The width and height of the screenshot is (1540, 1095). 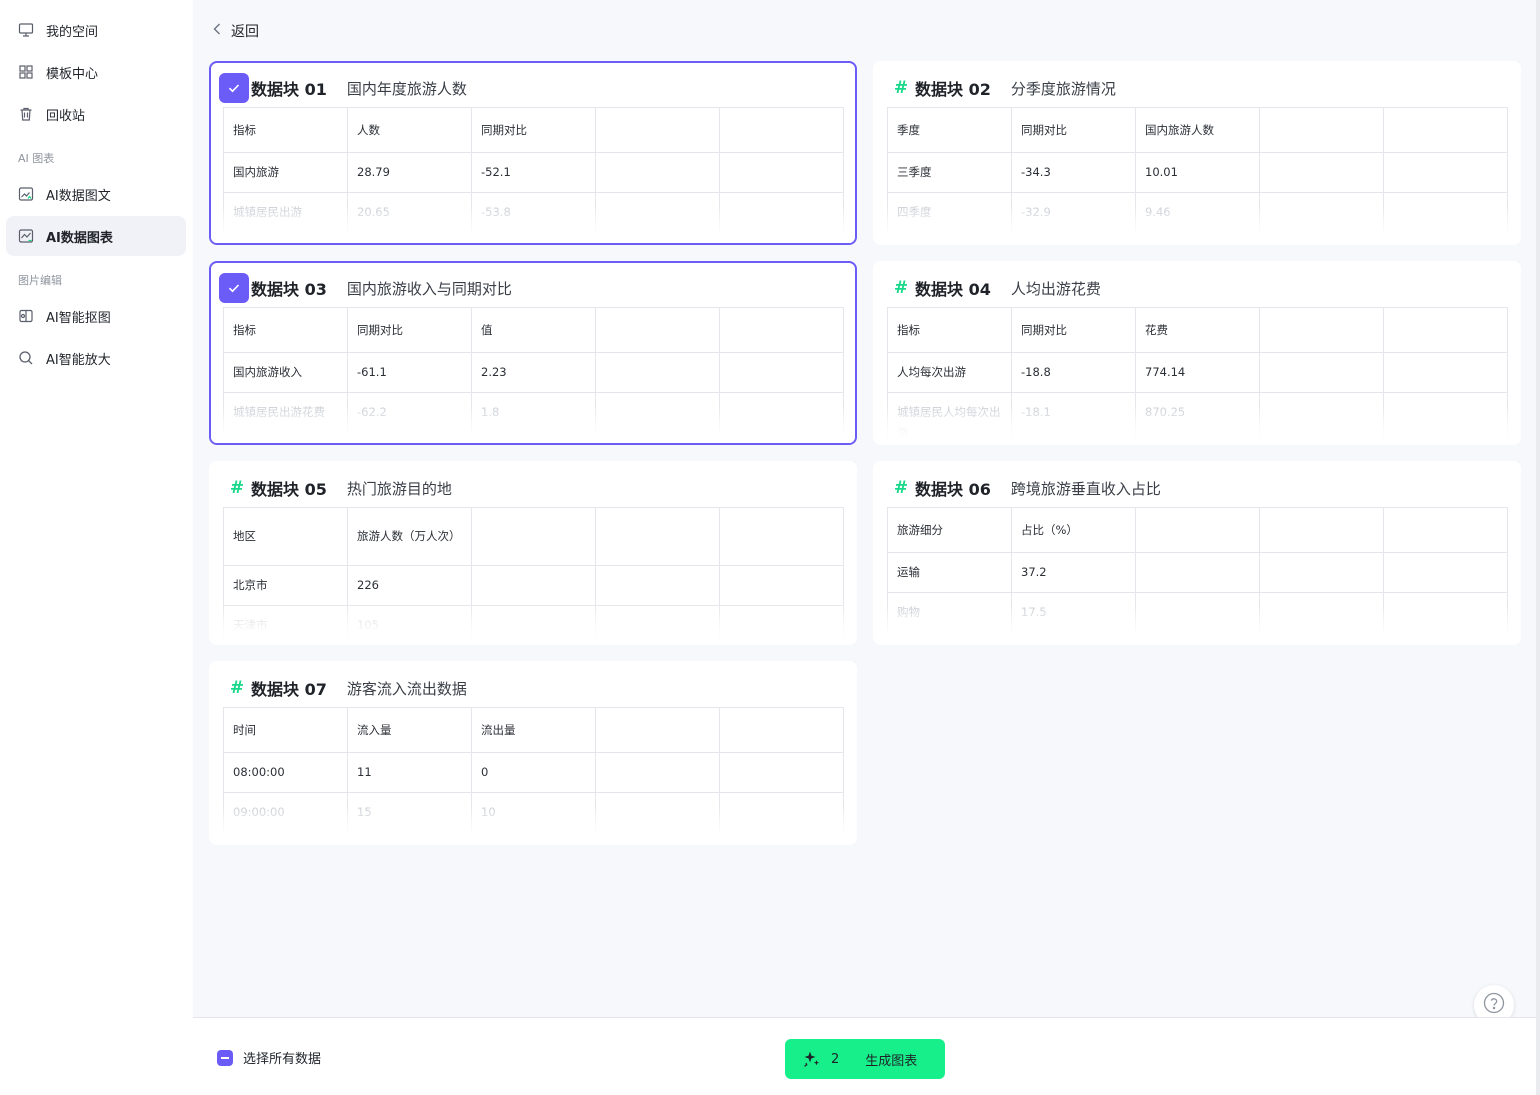 I want to click on table-cell: 37.2, so click(x=1073, y=572).